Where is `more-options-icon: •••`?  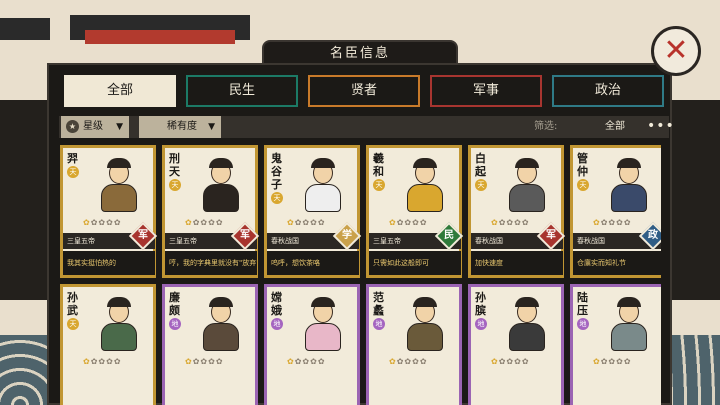 more-options-icon: ••• is located at coordinates (661, 127).